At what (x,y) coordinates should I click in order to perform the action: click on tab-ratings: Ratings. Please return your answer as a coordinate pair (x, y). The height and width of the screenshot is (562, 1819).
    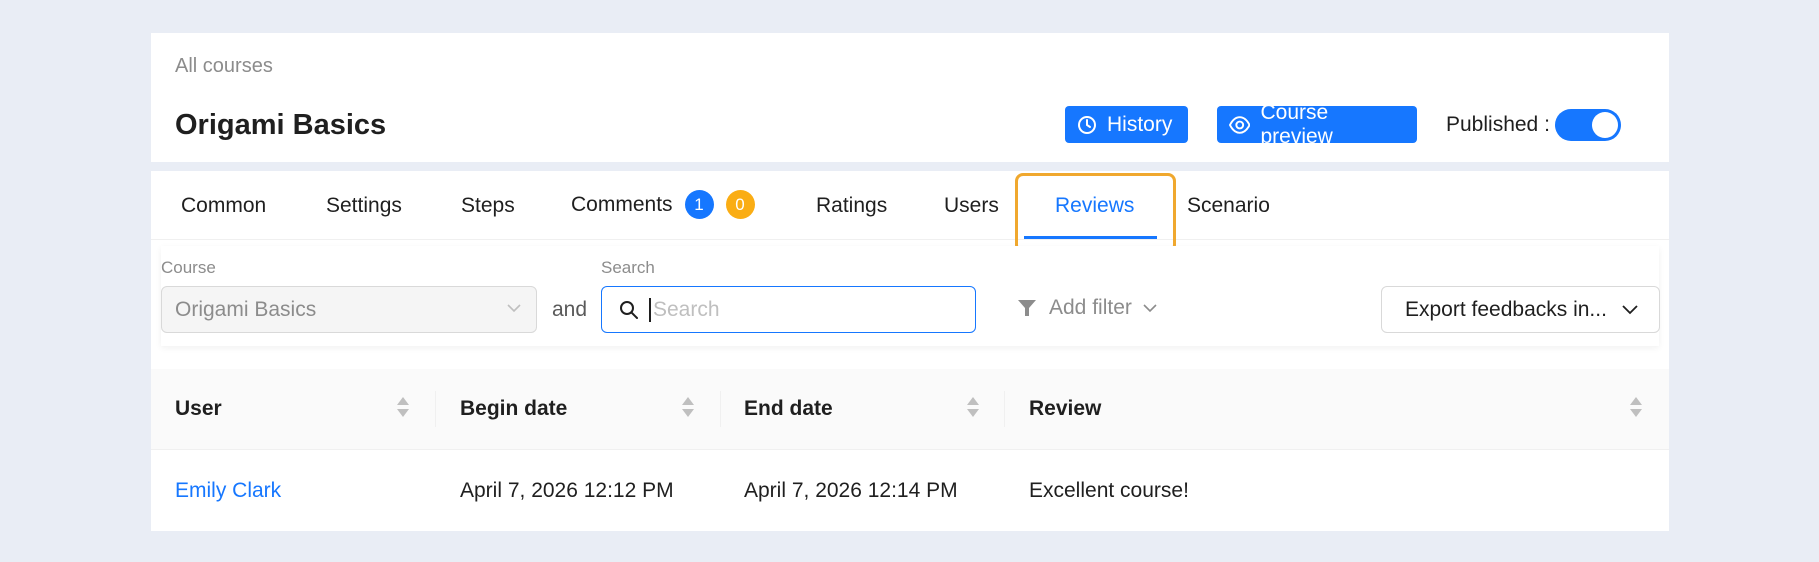
    Looking at the image, I should click on (851, 206).